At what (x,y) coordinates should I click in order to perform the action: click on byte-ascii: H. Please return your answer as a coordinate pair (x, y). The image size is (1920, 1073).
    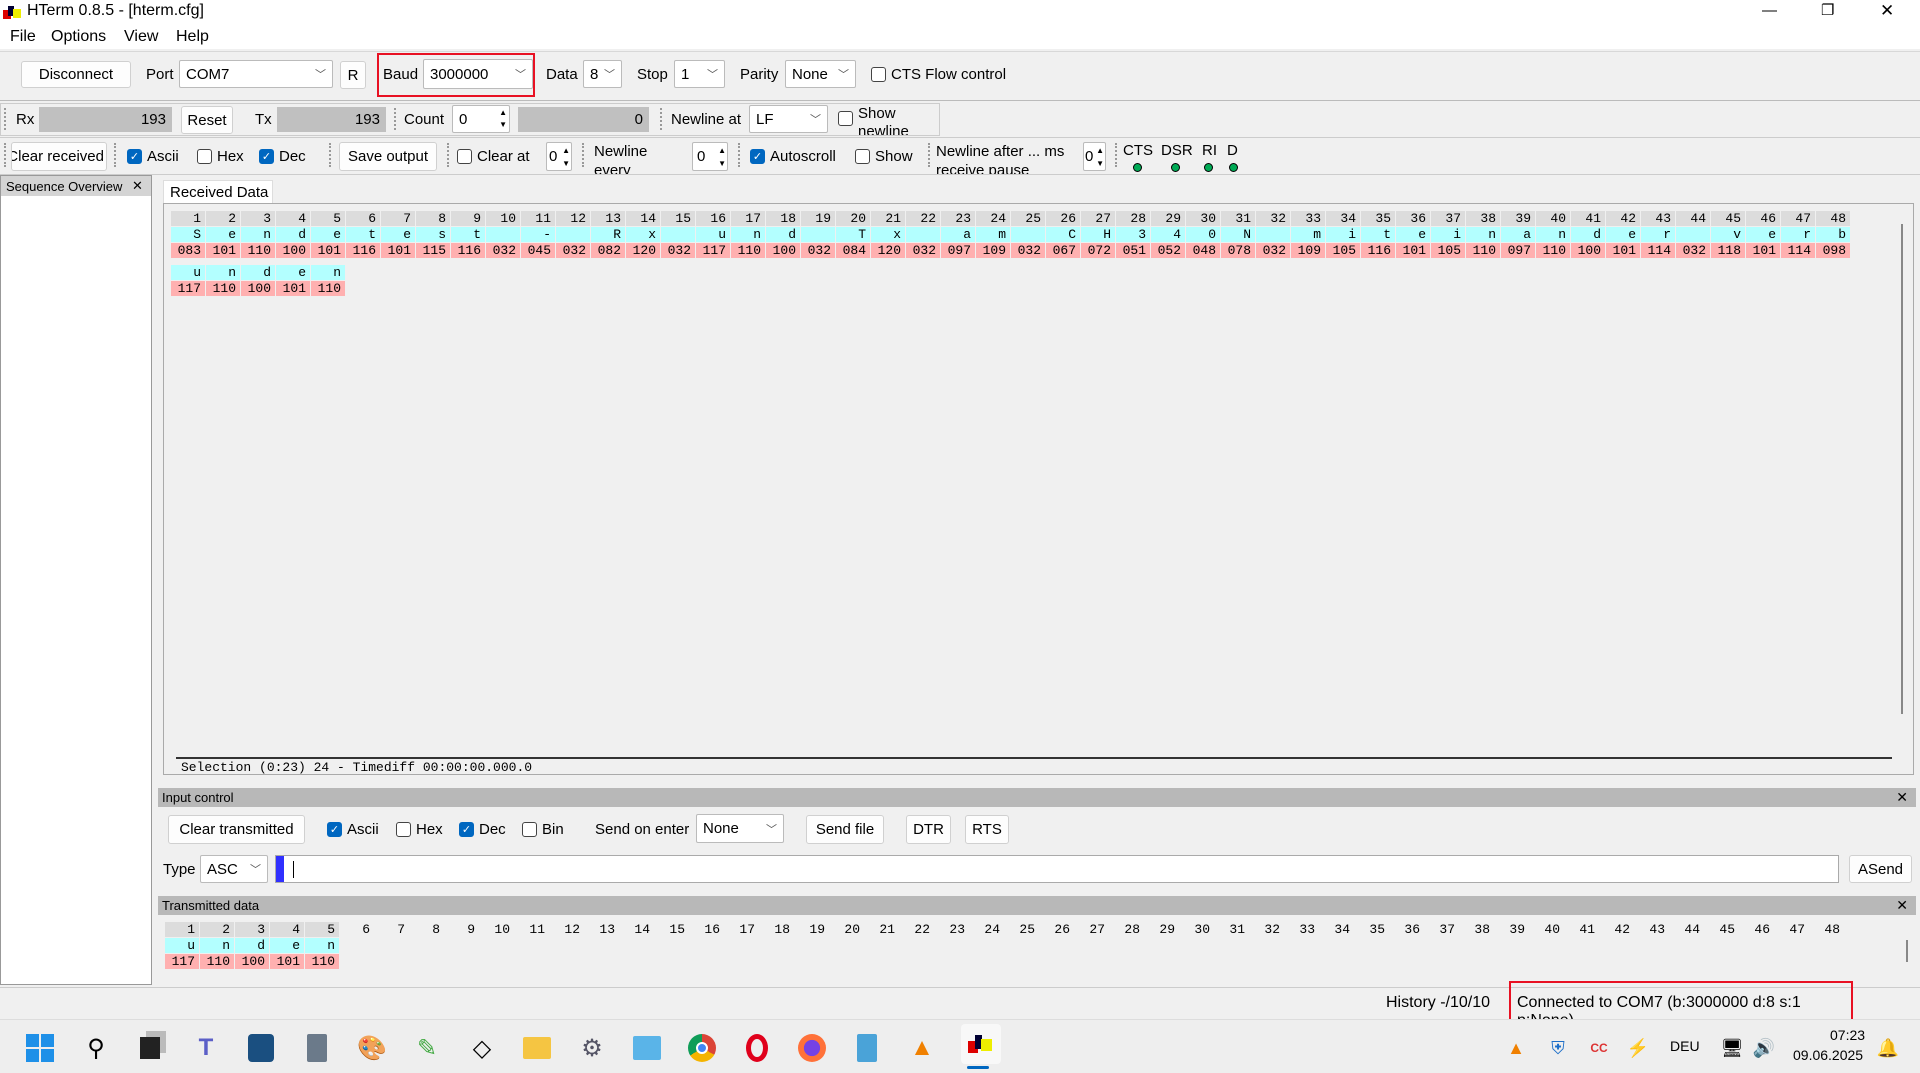
    Looking at the image, I should click on (1098, 234).